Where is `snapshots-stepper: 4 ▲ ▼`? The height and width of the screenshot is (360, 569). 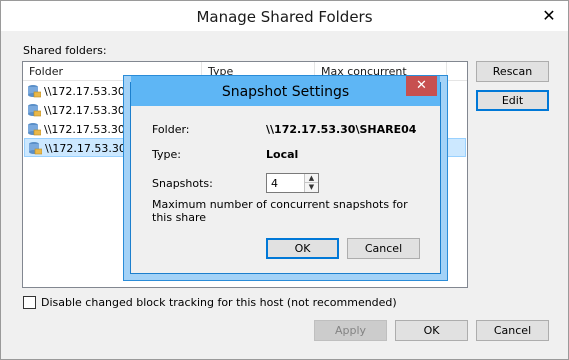 snapshots-stepper: 4 ▲ ▼ is located at coordinates (292, 183).